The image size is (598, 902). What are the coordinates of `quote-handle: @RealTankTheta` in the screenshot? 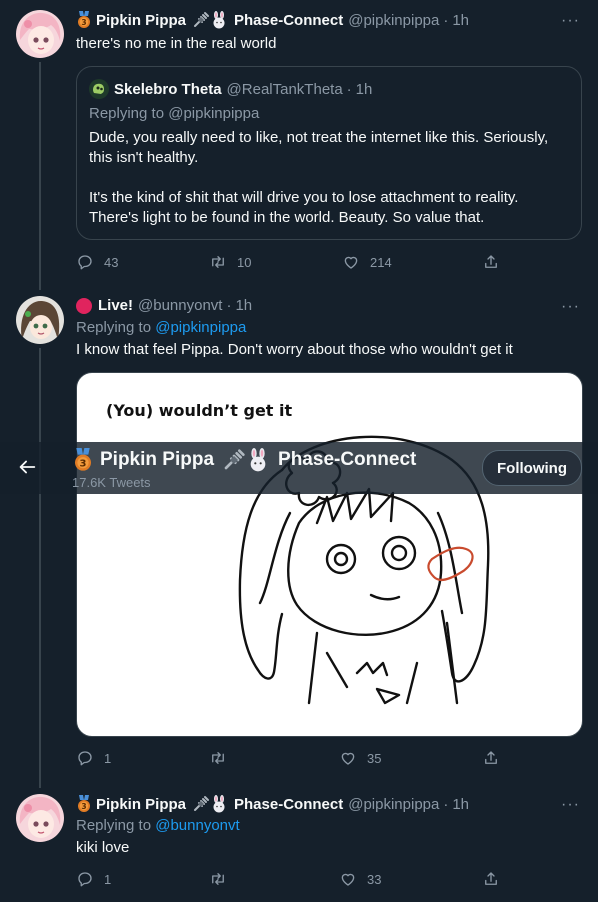 It's located at (285, 89).